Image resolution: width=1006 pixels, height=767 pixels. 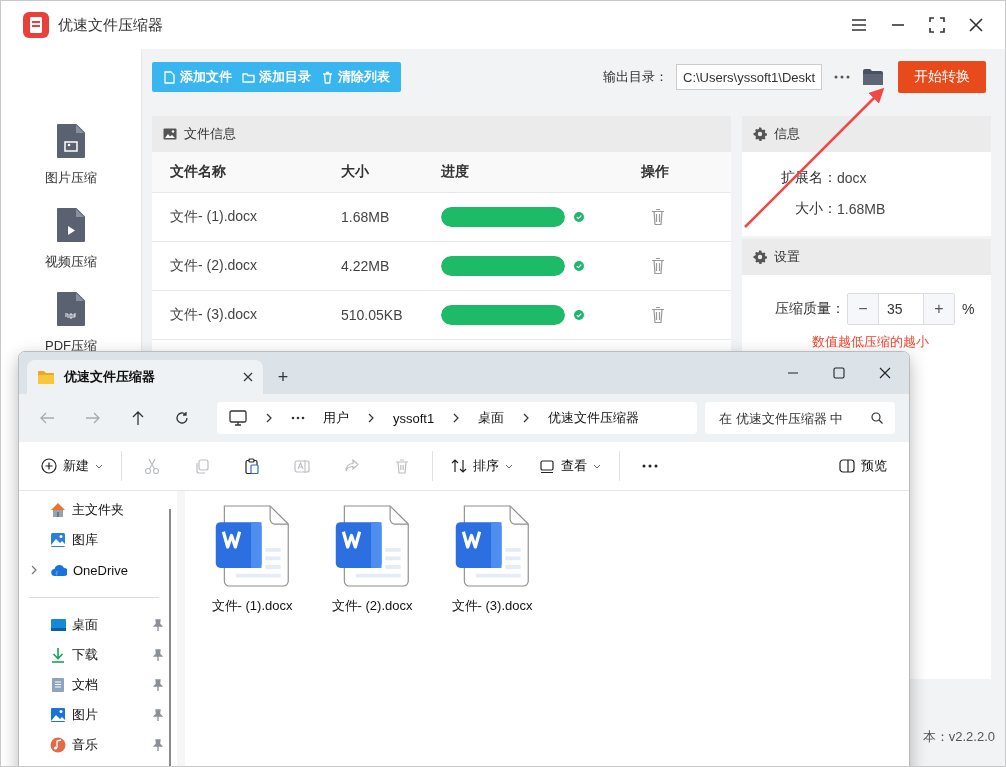 I want to click on new-tab-button: +, so click(x=283, y=377).